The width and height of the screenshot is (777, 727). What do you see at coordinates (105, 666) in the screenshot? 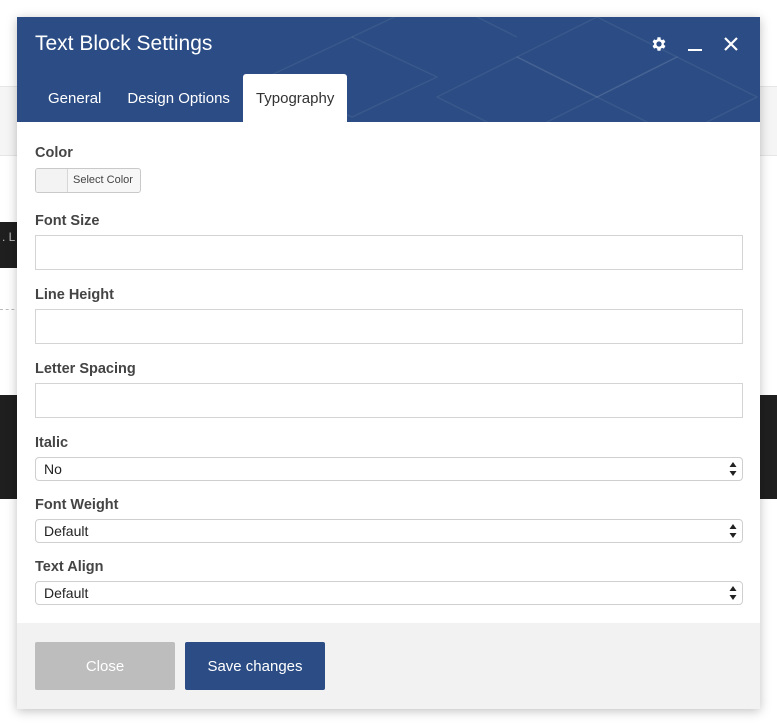
I see `close-button: Close` at bounding box center [105, 666].